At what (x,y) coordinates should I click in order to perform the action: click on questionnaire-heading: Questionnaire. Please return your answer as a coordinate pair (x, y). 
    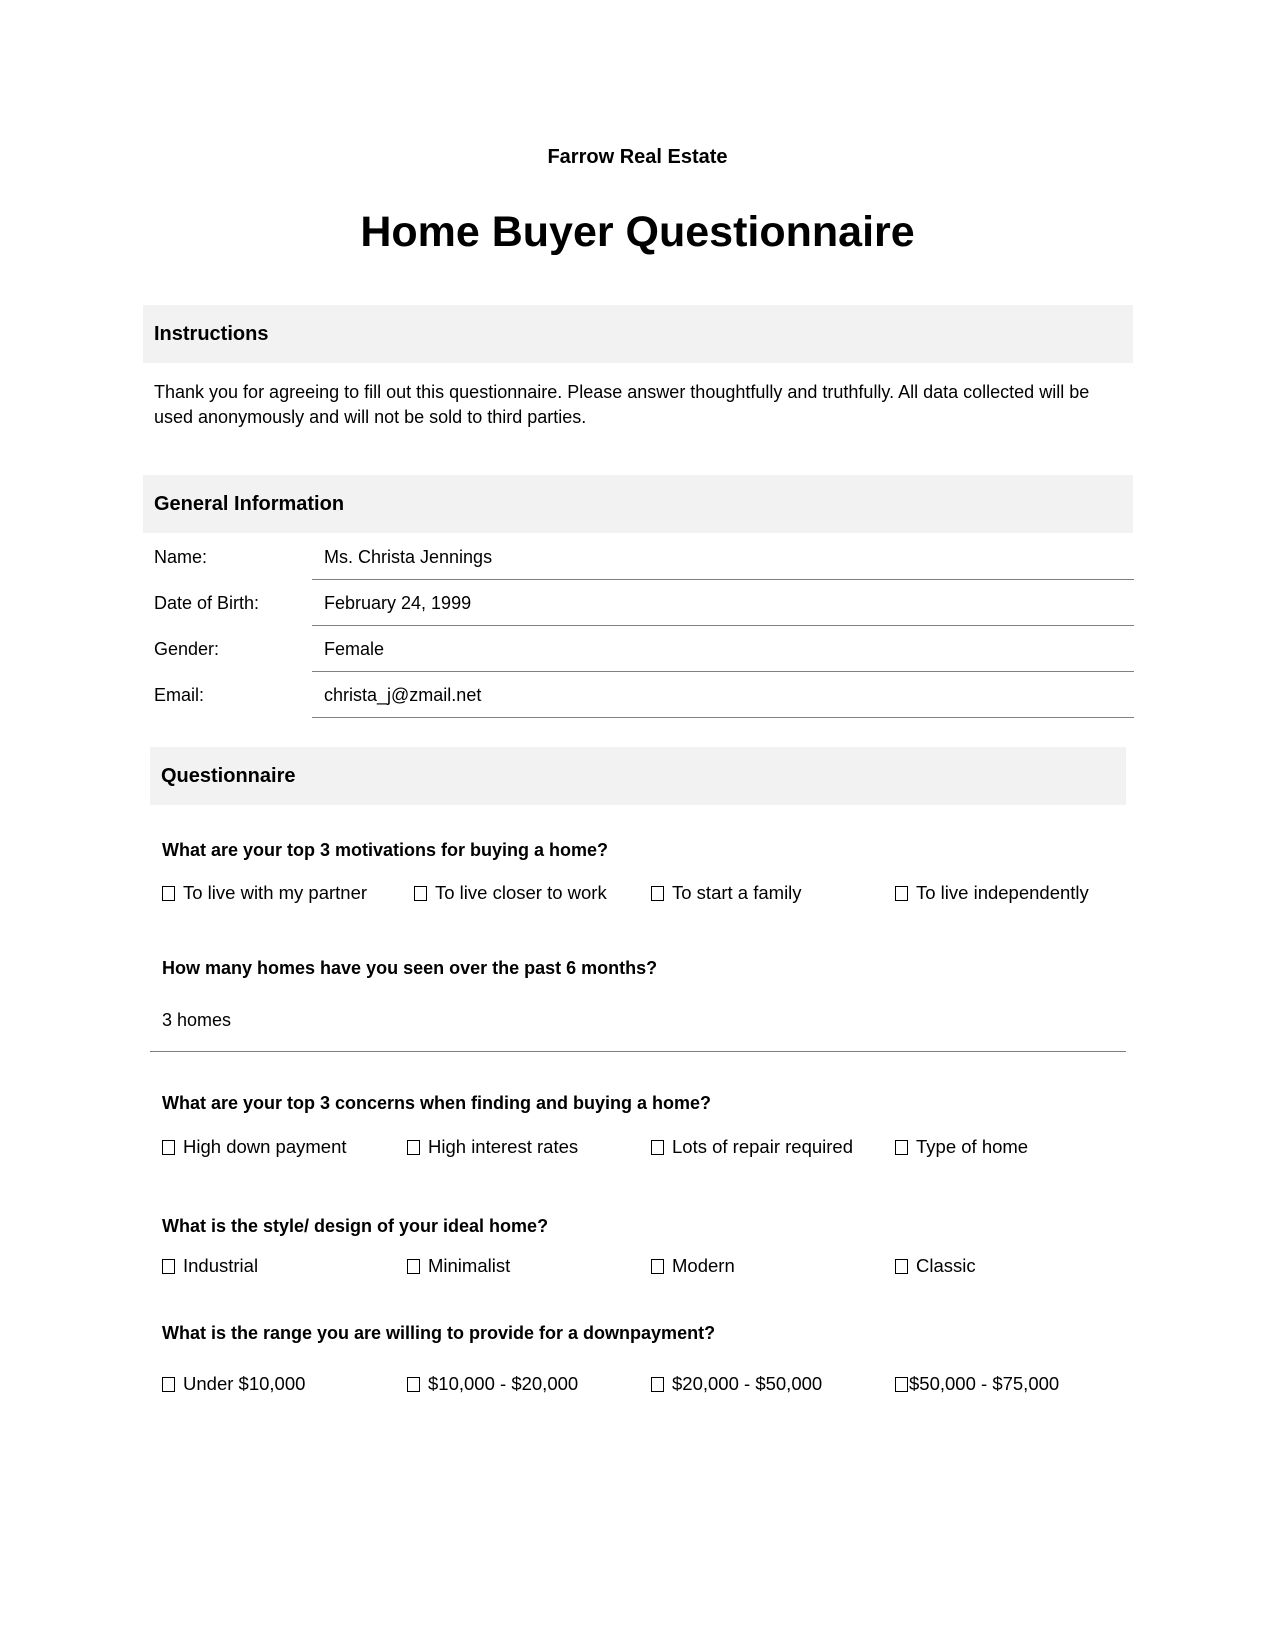
    Looking at the image, I should click on (228, 775).